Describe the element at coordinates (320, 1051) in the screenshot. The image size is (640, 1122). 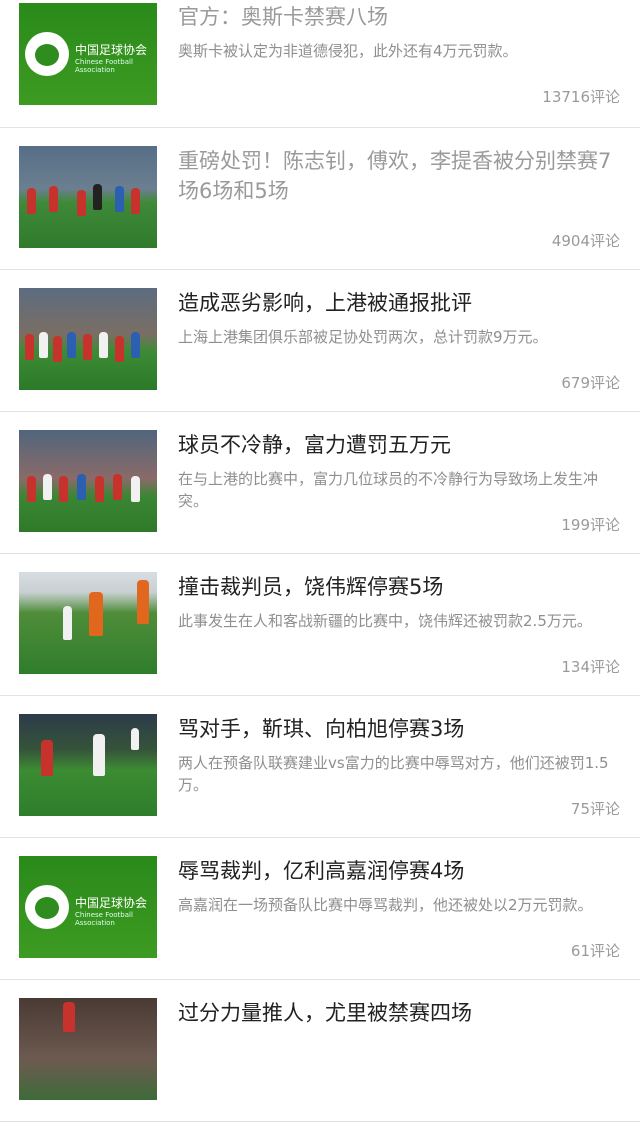
I see `news-item: 过分力量推人，尤里被禁赛四场` at that location.